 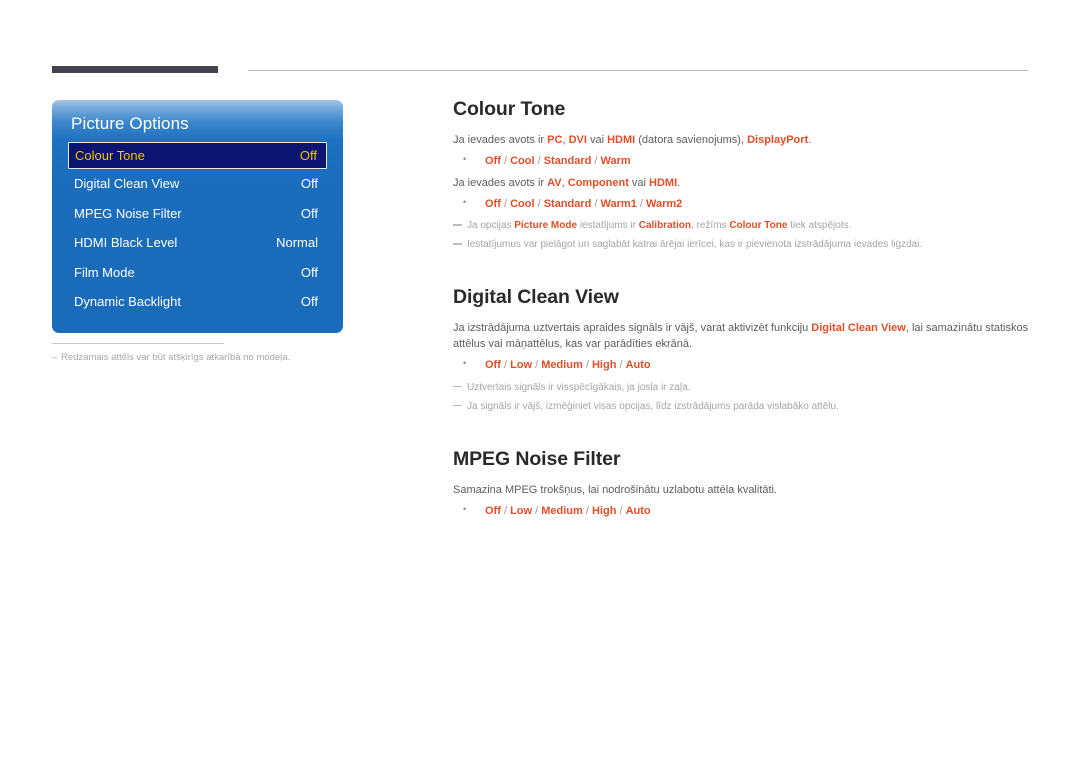 What do you see at coordinates (130, 123) in the screenshot?
I see `panel-title: Picture Options` at bounding box center [130, 123].